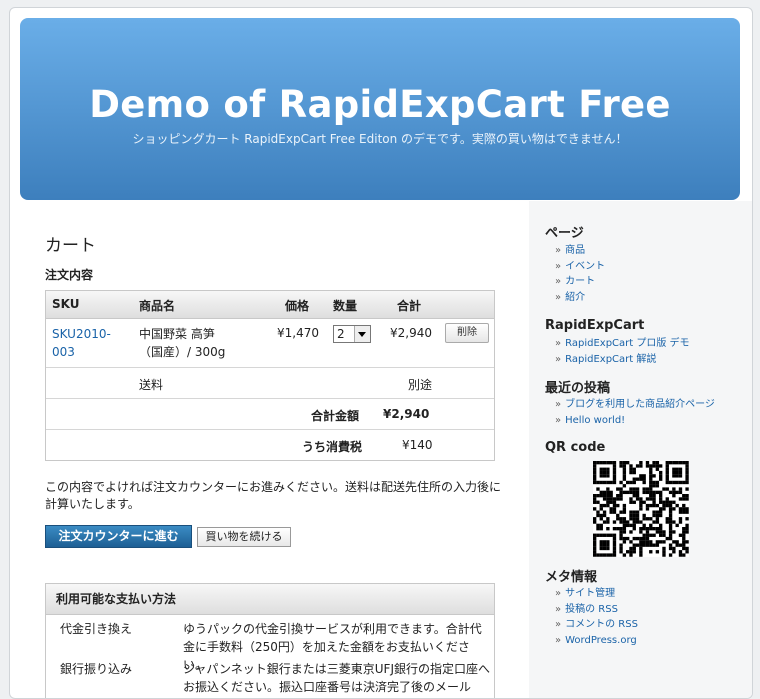  I want to click on sidebar-item-label: コメントの RSS, so click(601, 624).